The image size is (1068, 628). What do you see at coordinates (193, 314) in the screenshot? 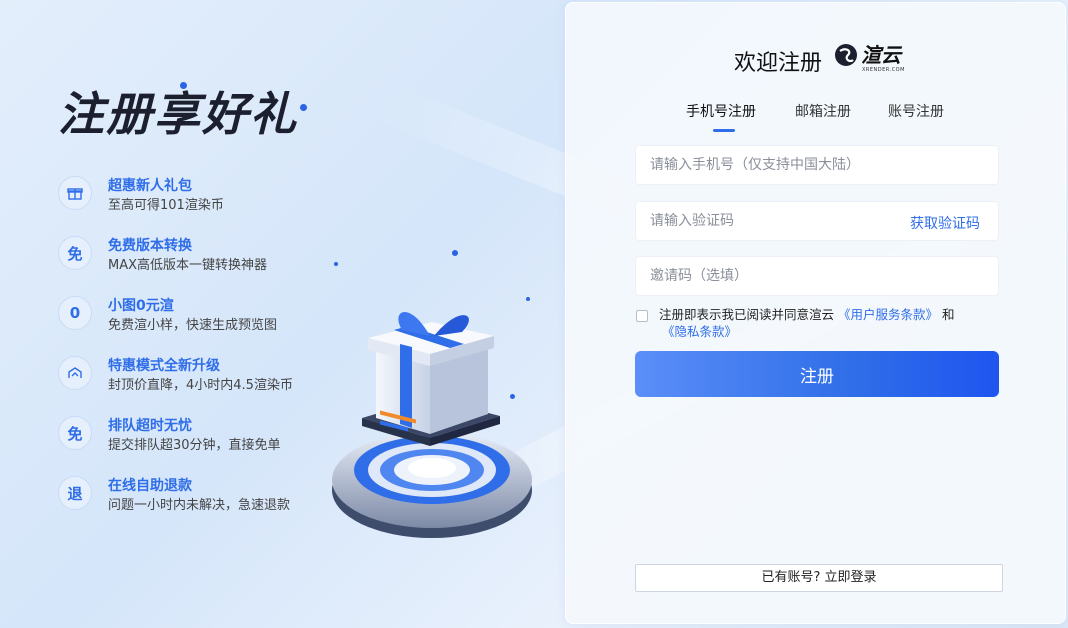
I see `benefit-item: 0 小图0元渲 免费渲小样，快速生成预览图` at bounding box center [193, 314].